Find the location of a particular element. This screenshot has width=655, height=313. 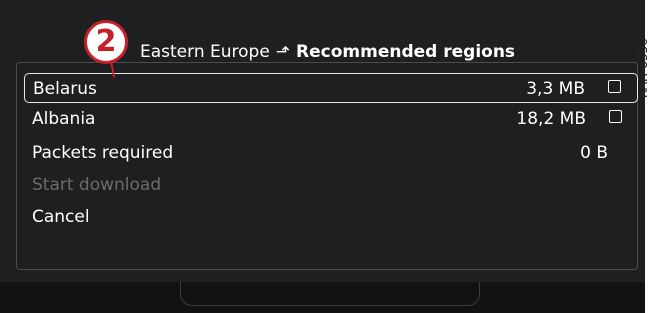

list-item-belarus: Belarus 3,3 MB is located at coordinates (331, 88).